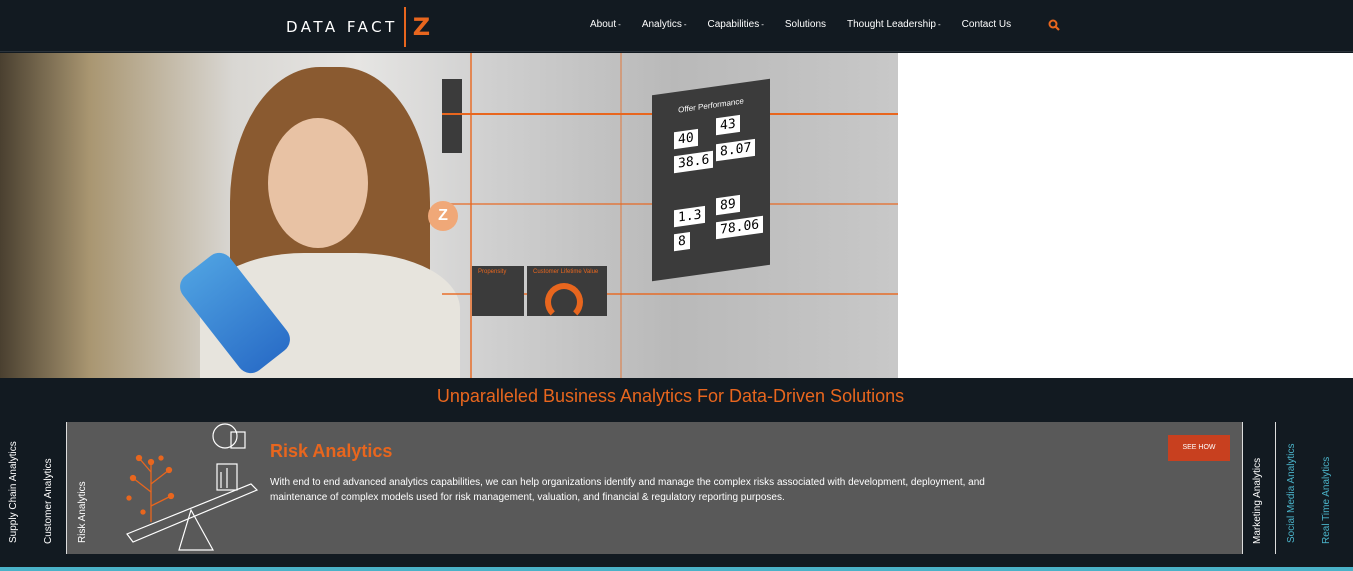  I want to click on risk-scale-illustration-icon, so click(192, 487).